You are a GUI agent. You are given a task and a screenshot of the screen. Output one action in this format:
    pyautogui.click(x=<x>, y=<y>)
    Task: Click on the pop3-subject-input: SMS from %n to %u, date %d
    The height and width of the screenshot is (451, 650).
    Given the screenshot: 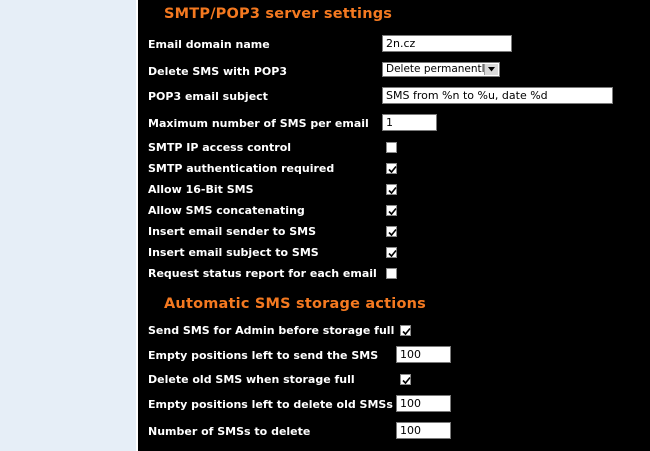 What is the action you would take?
    pyautogui.click(x=497, y=95)
    